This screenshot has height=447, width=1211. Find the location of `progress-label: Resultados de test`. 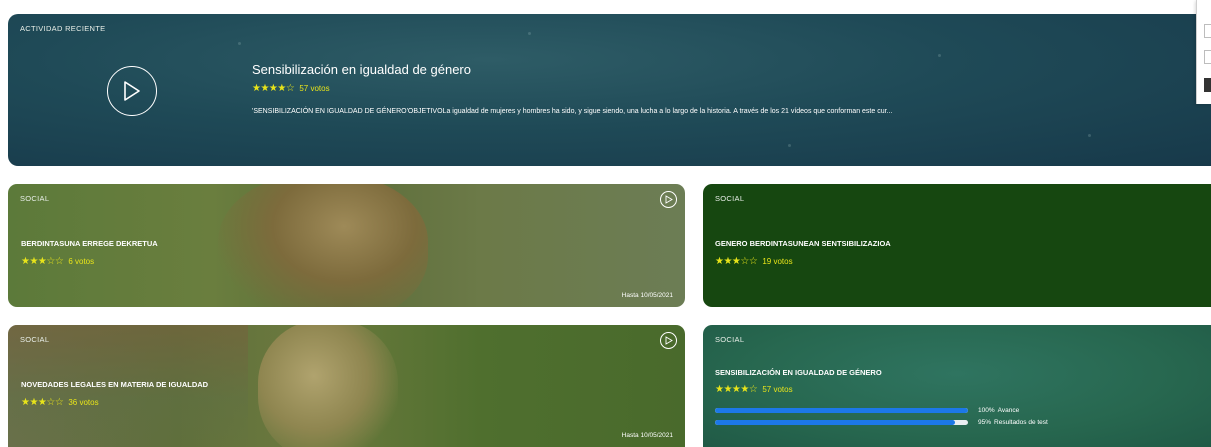

progress-label: Resultados de test is located at coordinates (1021, 422).